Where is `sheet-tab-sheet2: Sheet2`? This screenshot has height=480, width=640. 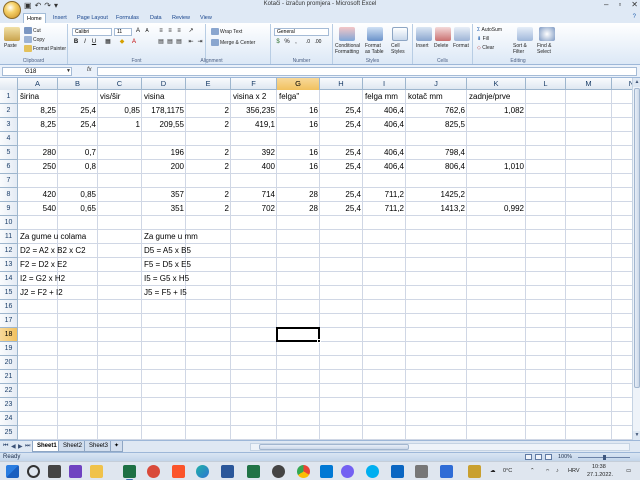
sheet-tab-sheet2: Sheet2 is located at coordinates (73, 446).